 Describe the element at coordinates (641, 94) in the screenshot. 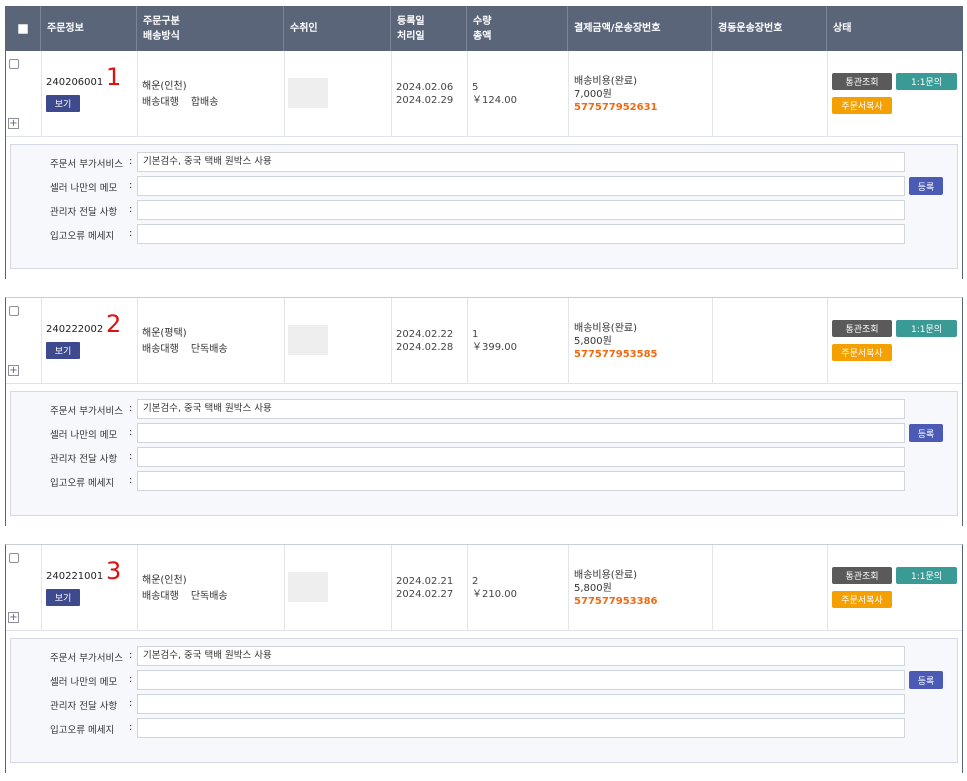

I see `payment-cell: 배송비용(완료) 7,000원 577577952631` at that location.